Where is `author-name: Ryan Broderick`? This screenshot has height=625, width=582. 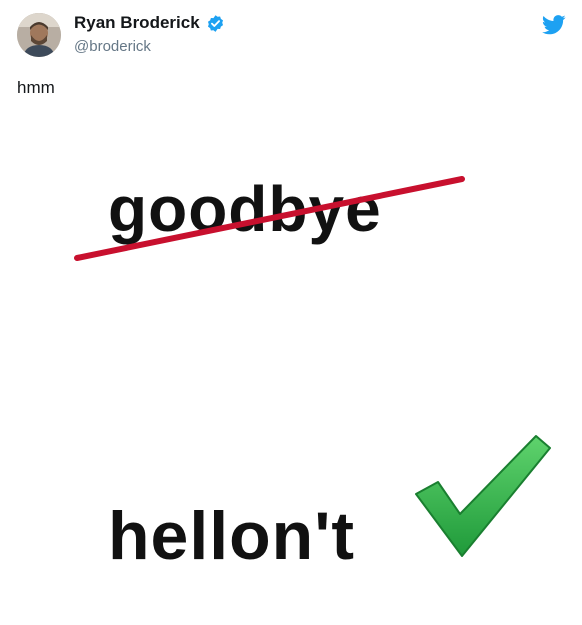 author-name: Ryan Broderick is located at coordinates (137, 23).